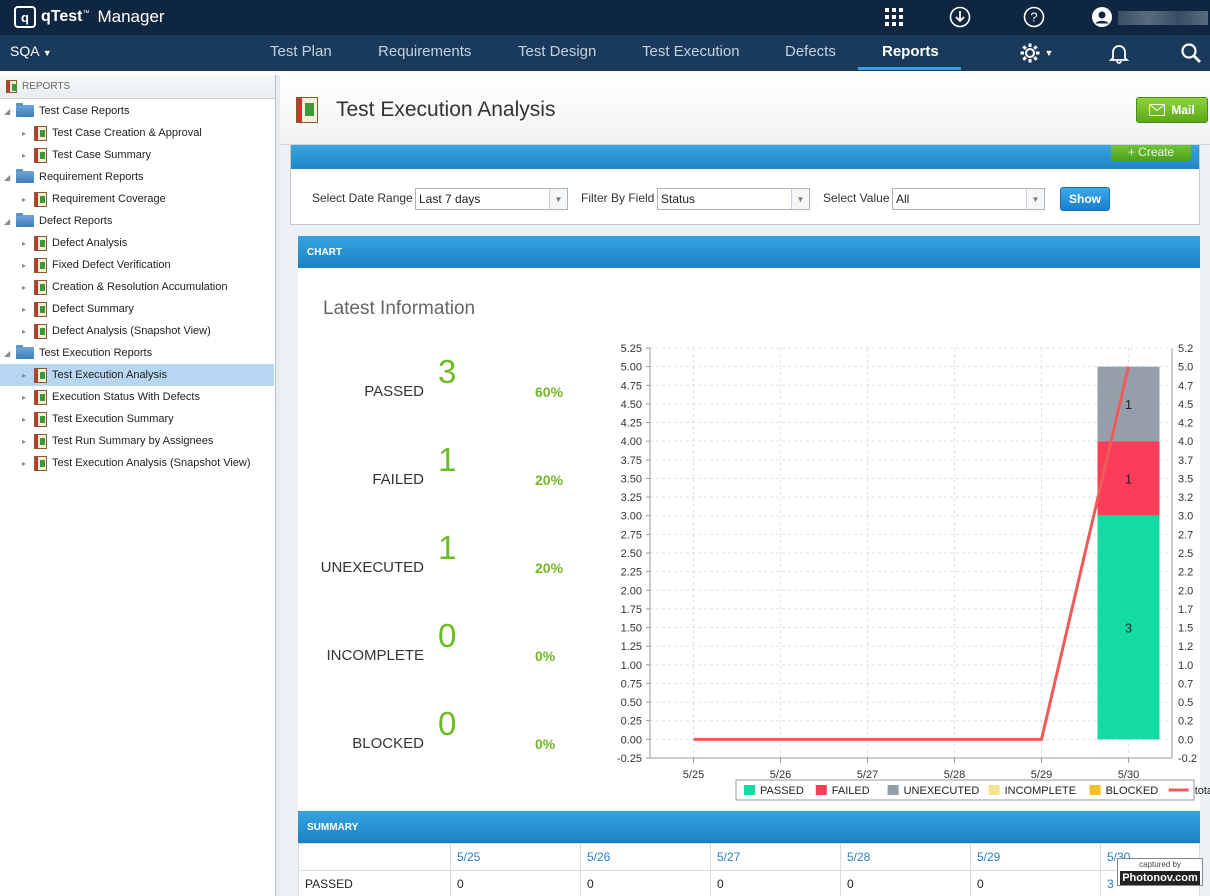 The width and height of the screenshot is (1210, 896). What do you see at coordinates (102, 155) in the screenshot?
I see `tree-item-label: Test Case Summary` at bounding box center [102, 155].